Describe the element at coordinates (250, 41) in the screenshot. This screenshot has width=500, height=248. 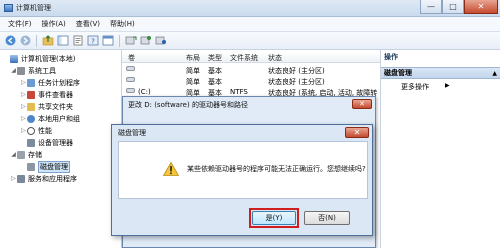
I see `toolbar: ?` at that location.